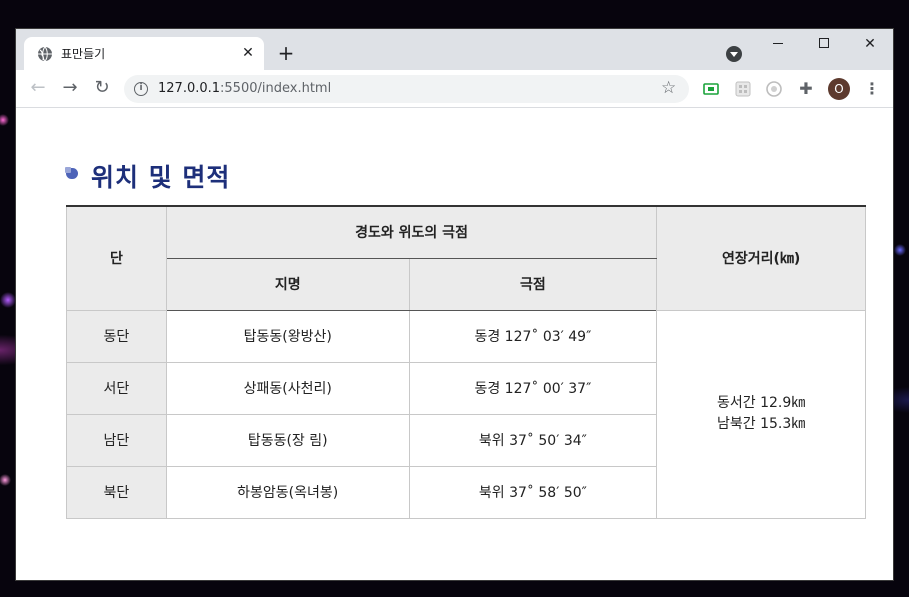 This screenshot has width=909, height=597. Describe the element at coordinates (743, 89) in the screenshot. I see `grid-extension-icon` at that location.